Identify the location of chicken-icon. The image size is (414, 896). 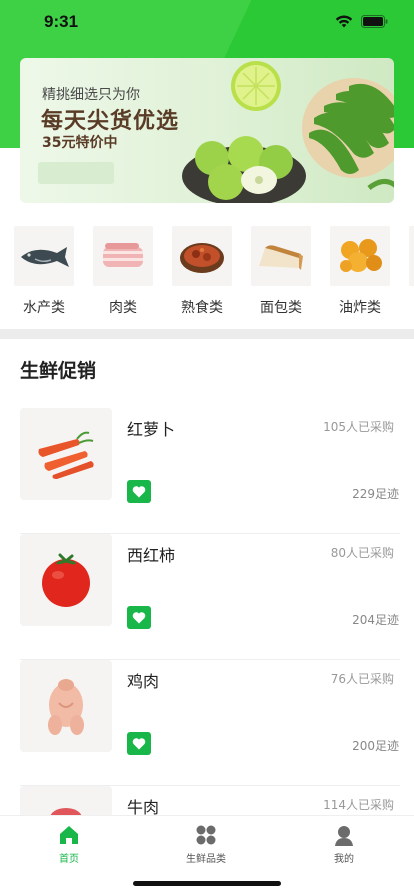
(66, 706).